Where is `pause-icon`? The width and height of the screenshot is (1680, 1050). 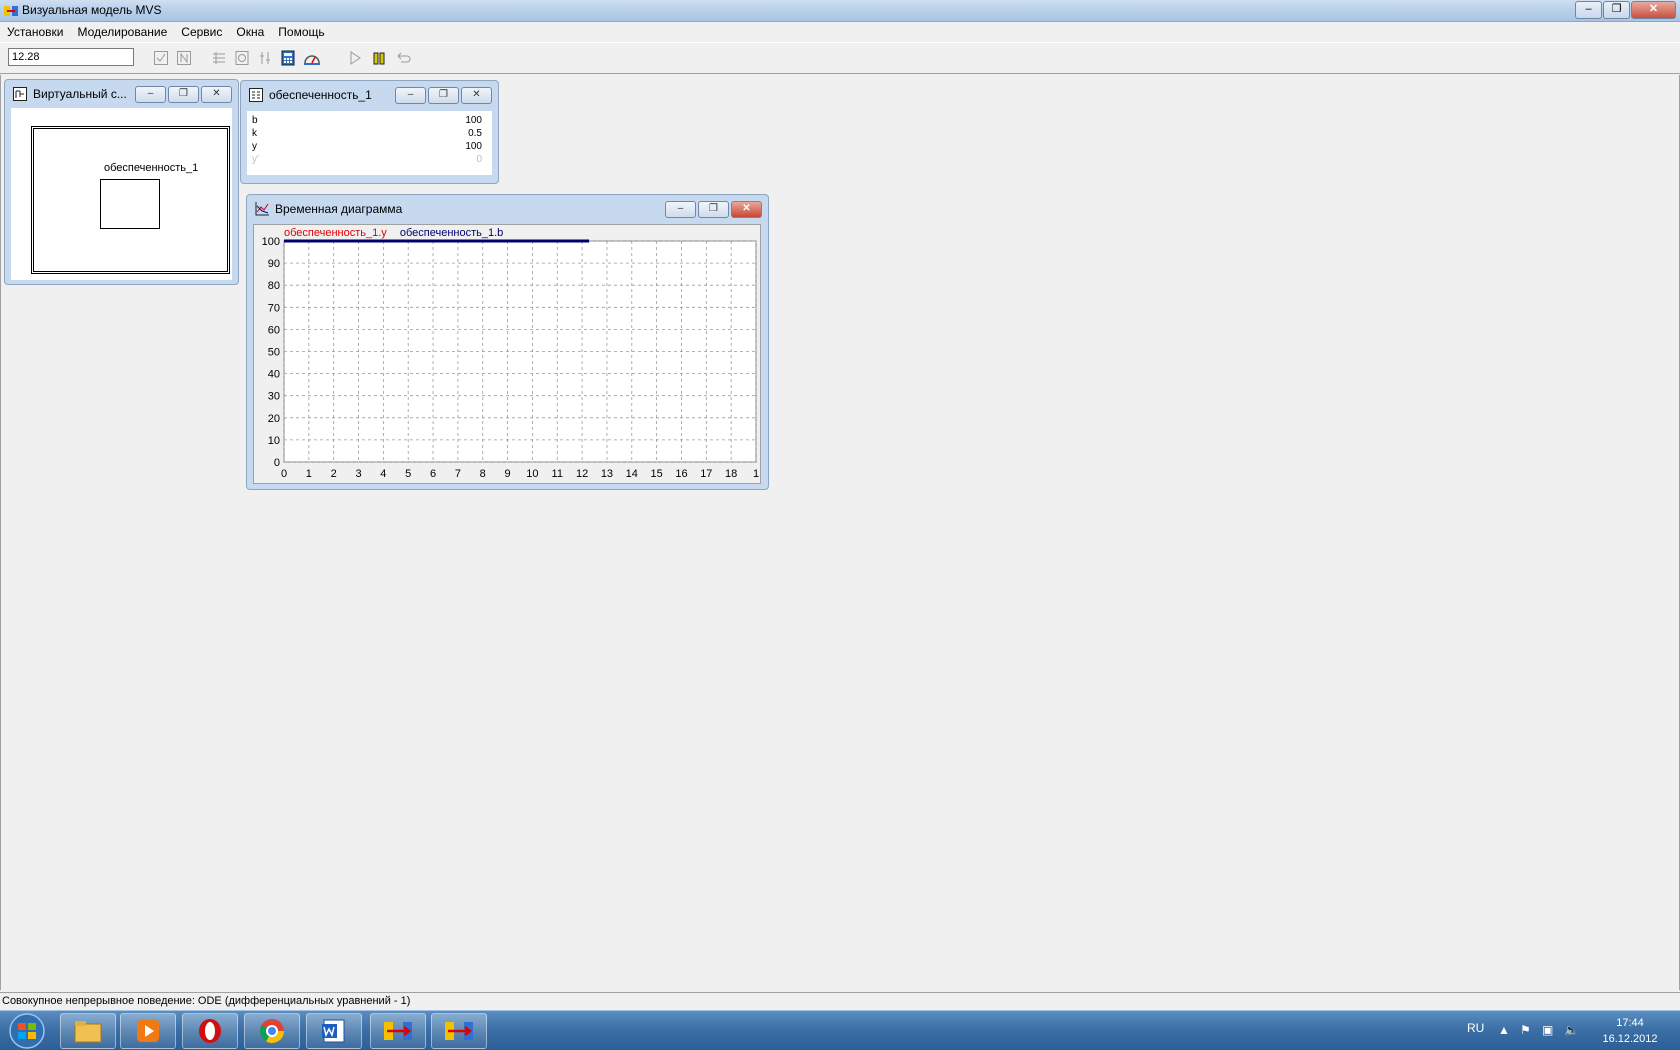 pause-icon is located at coordinates (379, 58).